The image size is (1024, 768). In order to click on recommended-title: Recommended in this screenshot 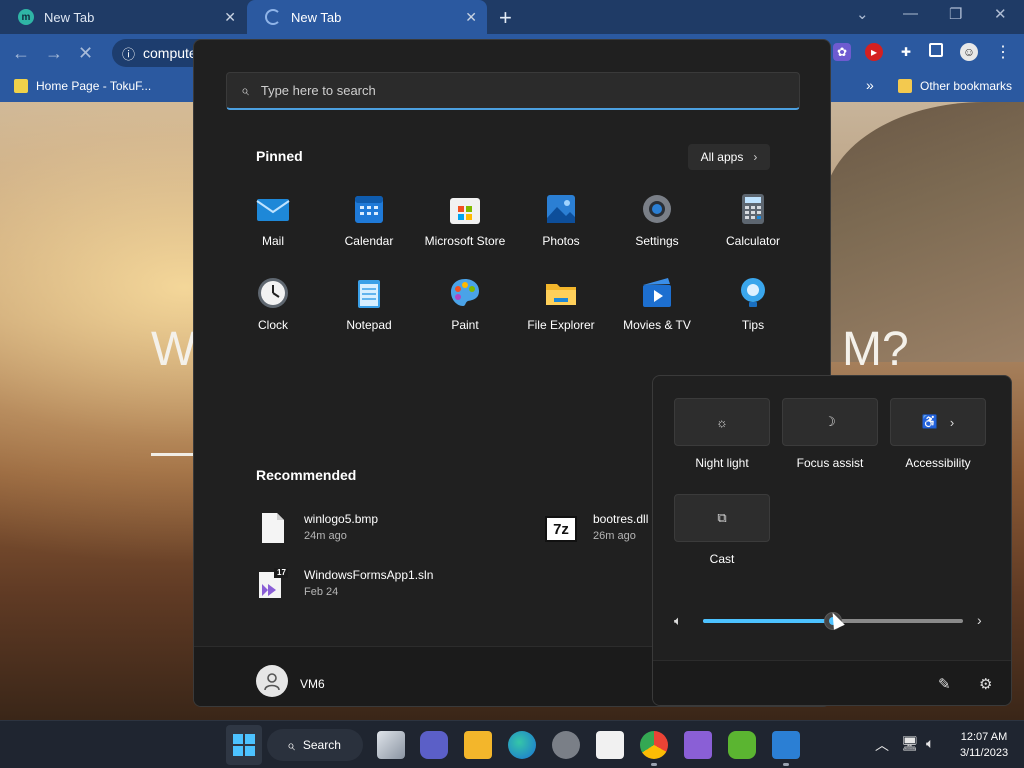, I will do `click(306, 475)`.